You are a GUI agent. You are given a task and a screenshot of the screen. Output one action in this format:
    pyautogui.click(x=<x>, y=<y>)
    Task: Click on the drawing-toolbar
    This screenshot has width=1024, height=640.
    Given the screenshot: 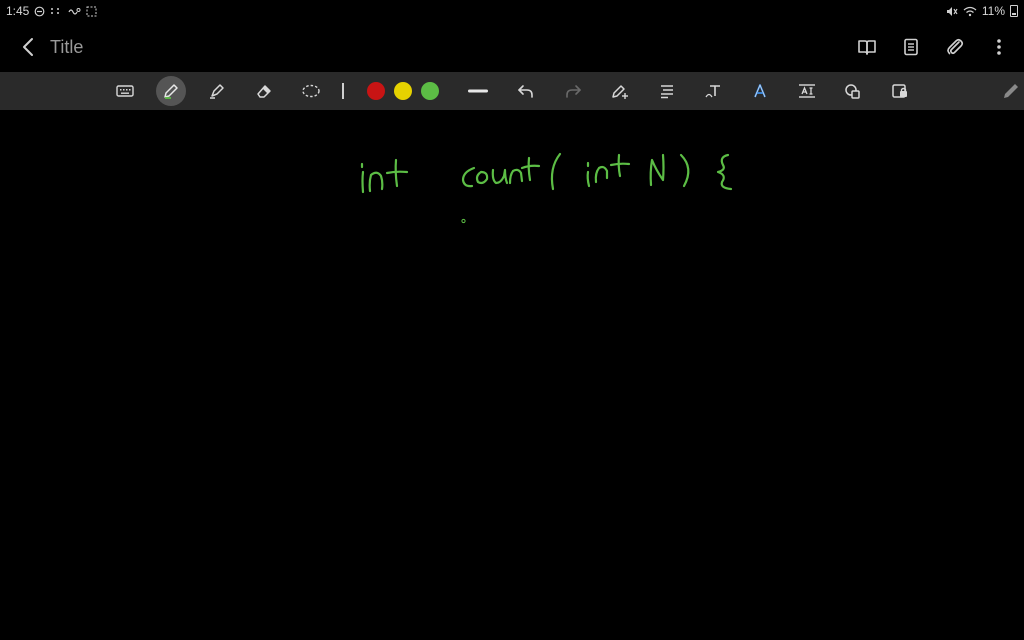 What is the action you would take?
    pyautogui.click(x=512, y=91)
    